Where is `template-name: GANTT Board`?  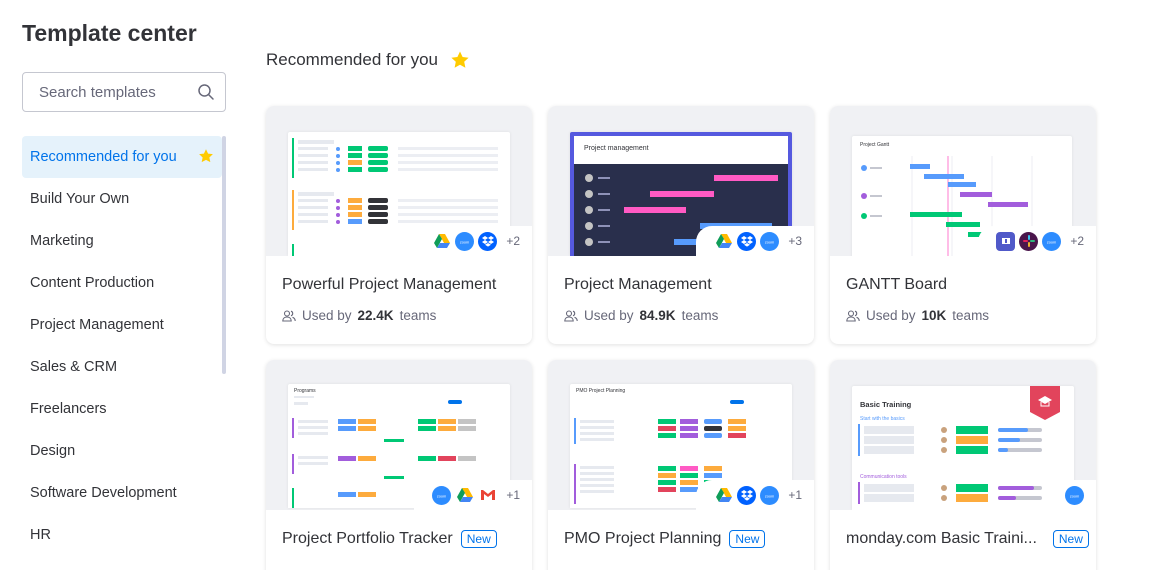 template-name: GANTT Board is located at coordinates (896, 285).